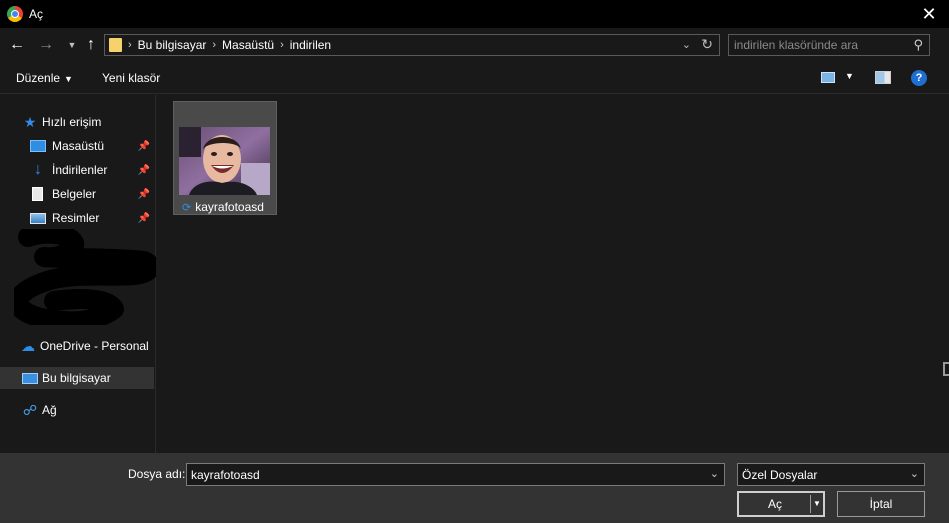 This screenshot has width=949, height=523. What do you see at coordinates (72, 122) in the screenshot?
I see `sidebar-item-label: Hızlı erişim` at bounding box center [72, 122].